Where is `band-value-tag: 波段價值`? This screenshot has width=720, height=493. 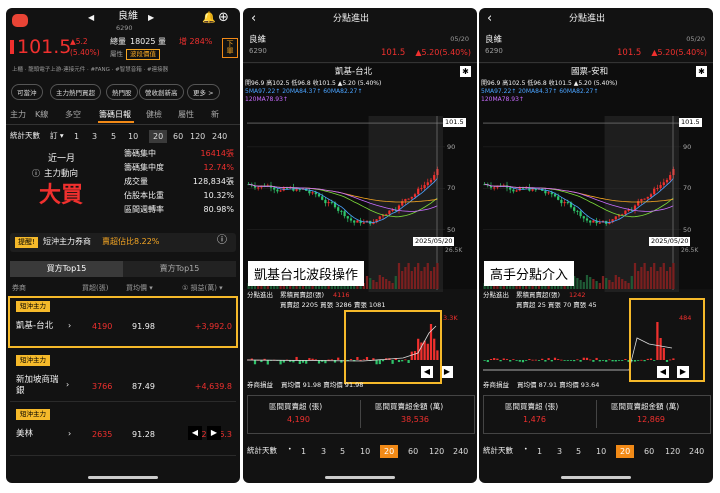
band-value-tag: 波段價值 is located at coordinates (143, 54).